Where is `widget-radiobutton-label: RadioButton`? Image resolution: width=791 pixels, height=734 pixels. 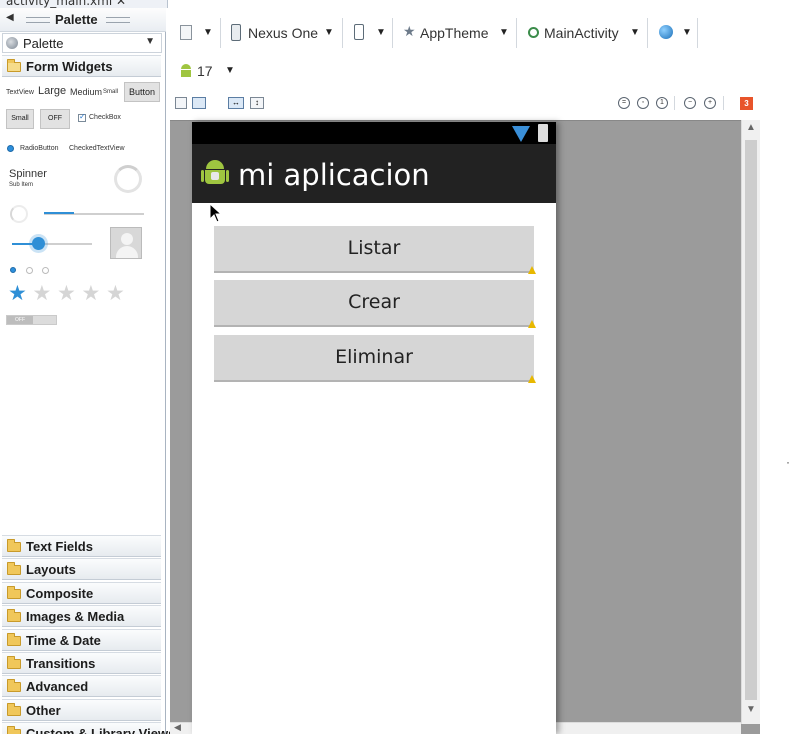 widget-radiobutton-label: RadioButton is located at coordinates (39, 148).